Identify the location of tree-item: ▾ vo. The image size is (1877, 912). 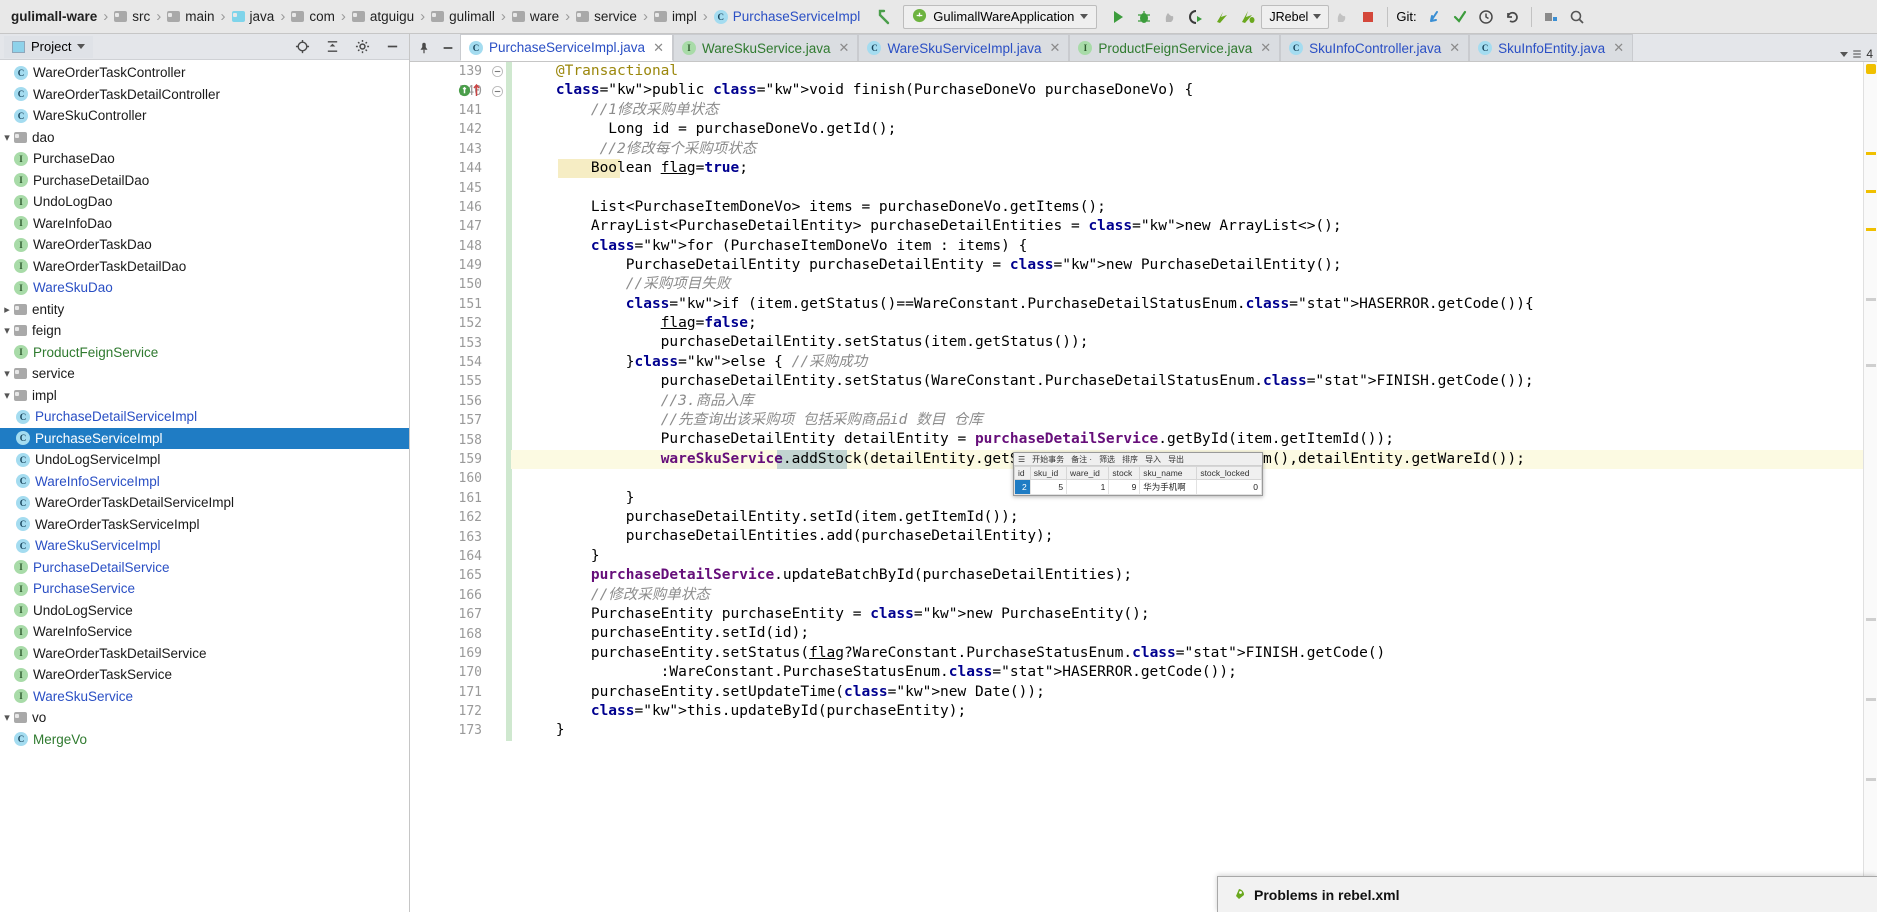
(204, 718).